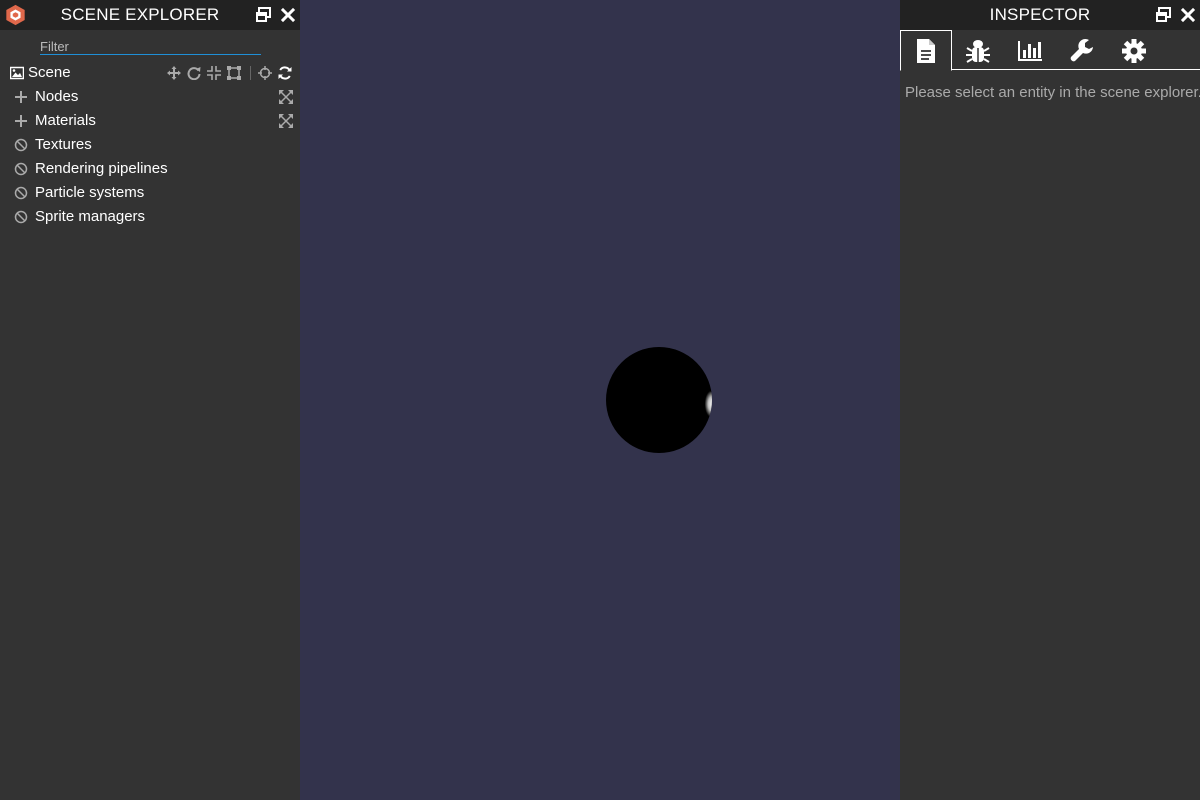 The width and height of the screenshot is (1200, 800). Describe the element at coordinates (150, 73) in the screenshot. I see `scene-row: Scene` at that location.